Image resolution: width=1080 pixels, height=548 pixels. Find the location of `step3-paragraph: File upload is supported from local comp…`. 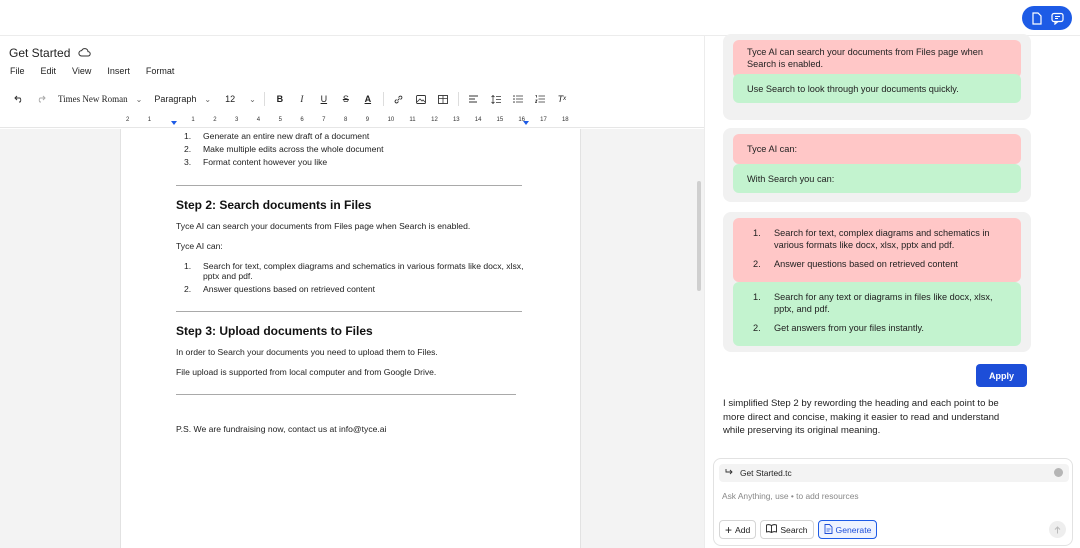

step3-paragraph: File upload is supported from local comp… is located at coordinates (306, 371).